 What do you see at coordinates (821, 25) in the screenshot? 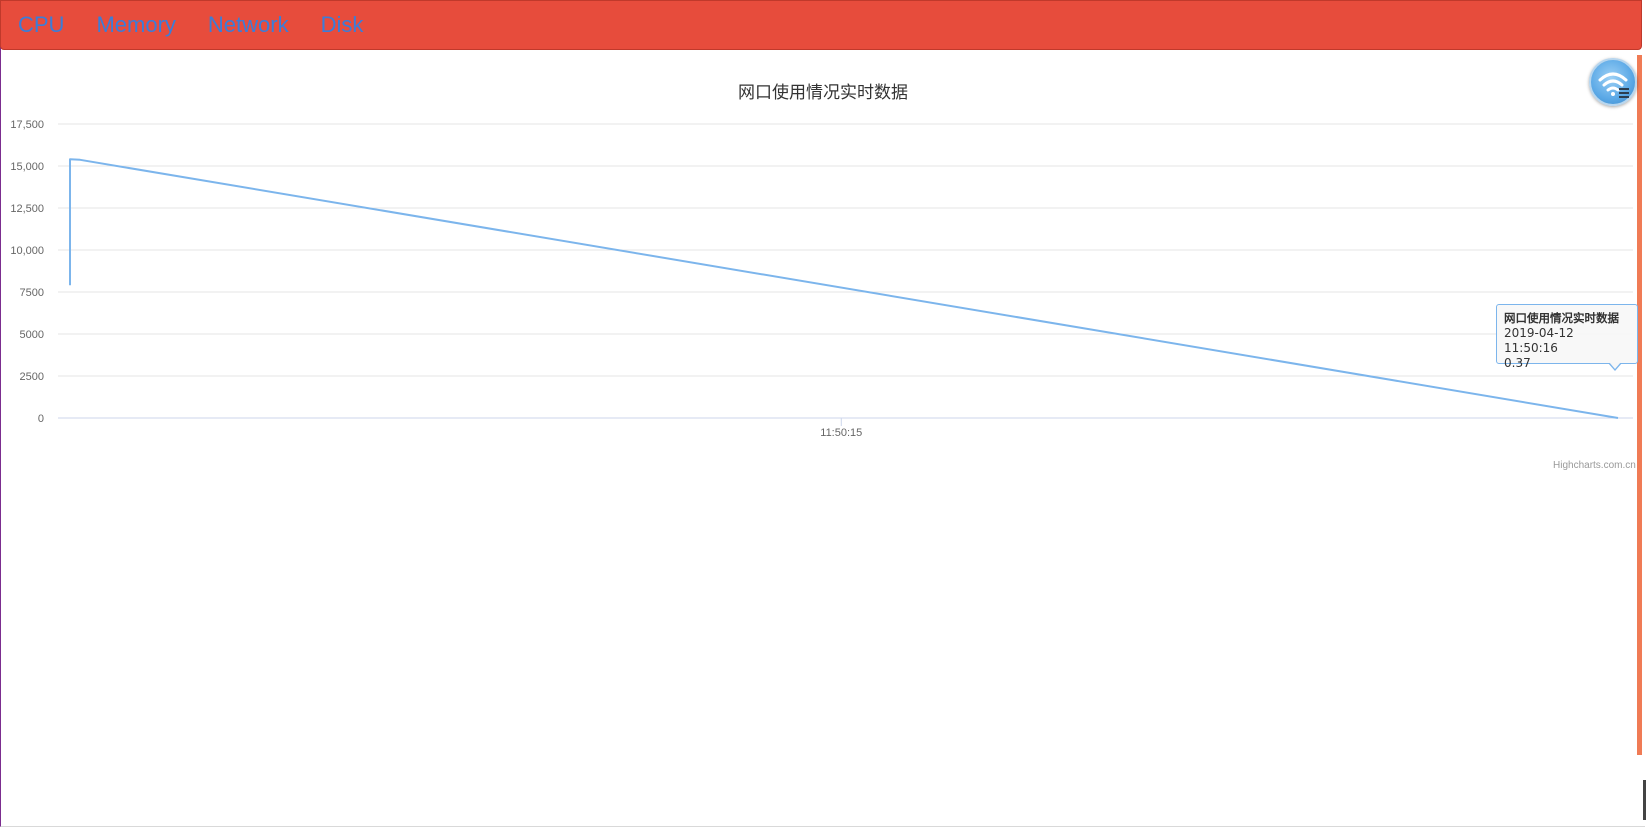
I see `top-navbar: CPU Memory Network Disk` at bounding box center [821, 25].